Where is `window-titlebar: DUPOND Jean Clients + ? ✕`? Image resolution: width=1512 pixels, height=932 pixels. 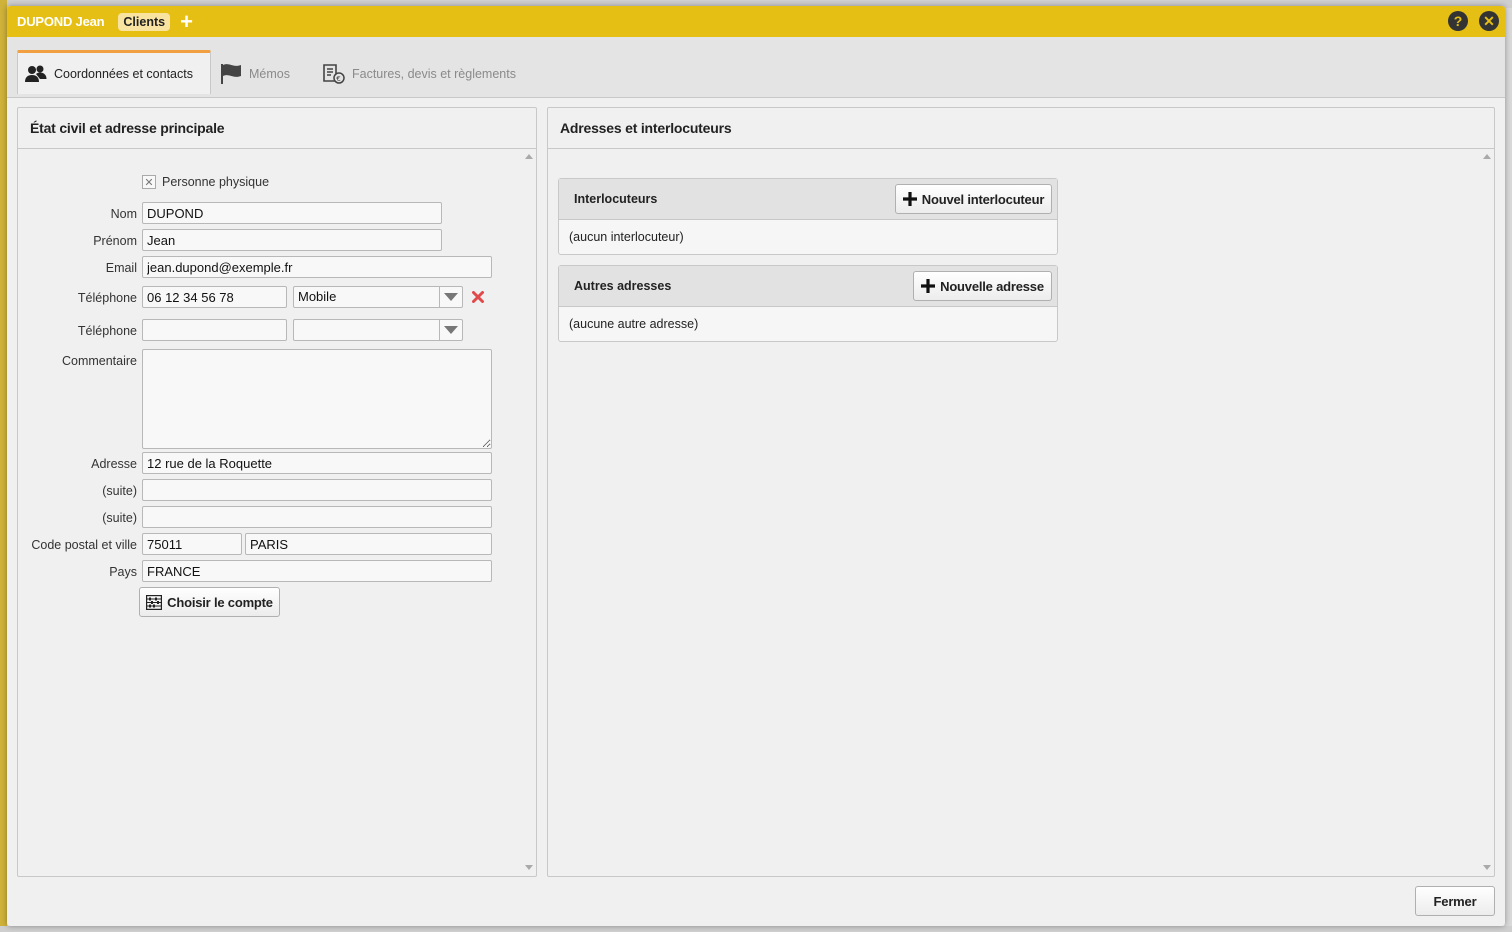
window-titlebar: DUPOND Jean Clients + ? ✕ is located at coordinates (756, 21).